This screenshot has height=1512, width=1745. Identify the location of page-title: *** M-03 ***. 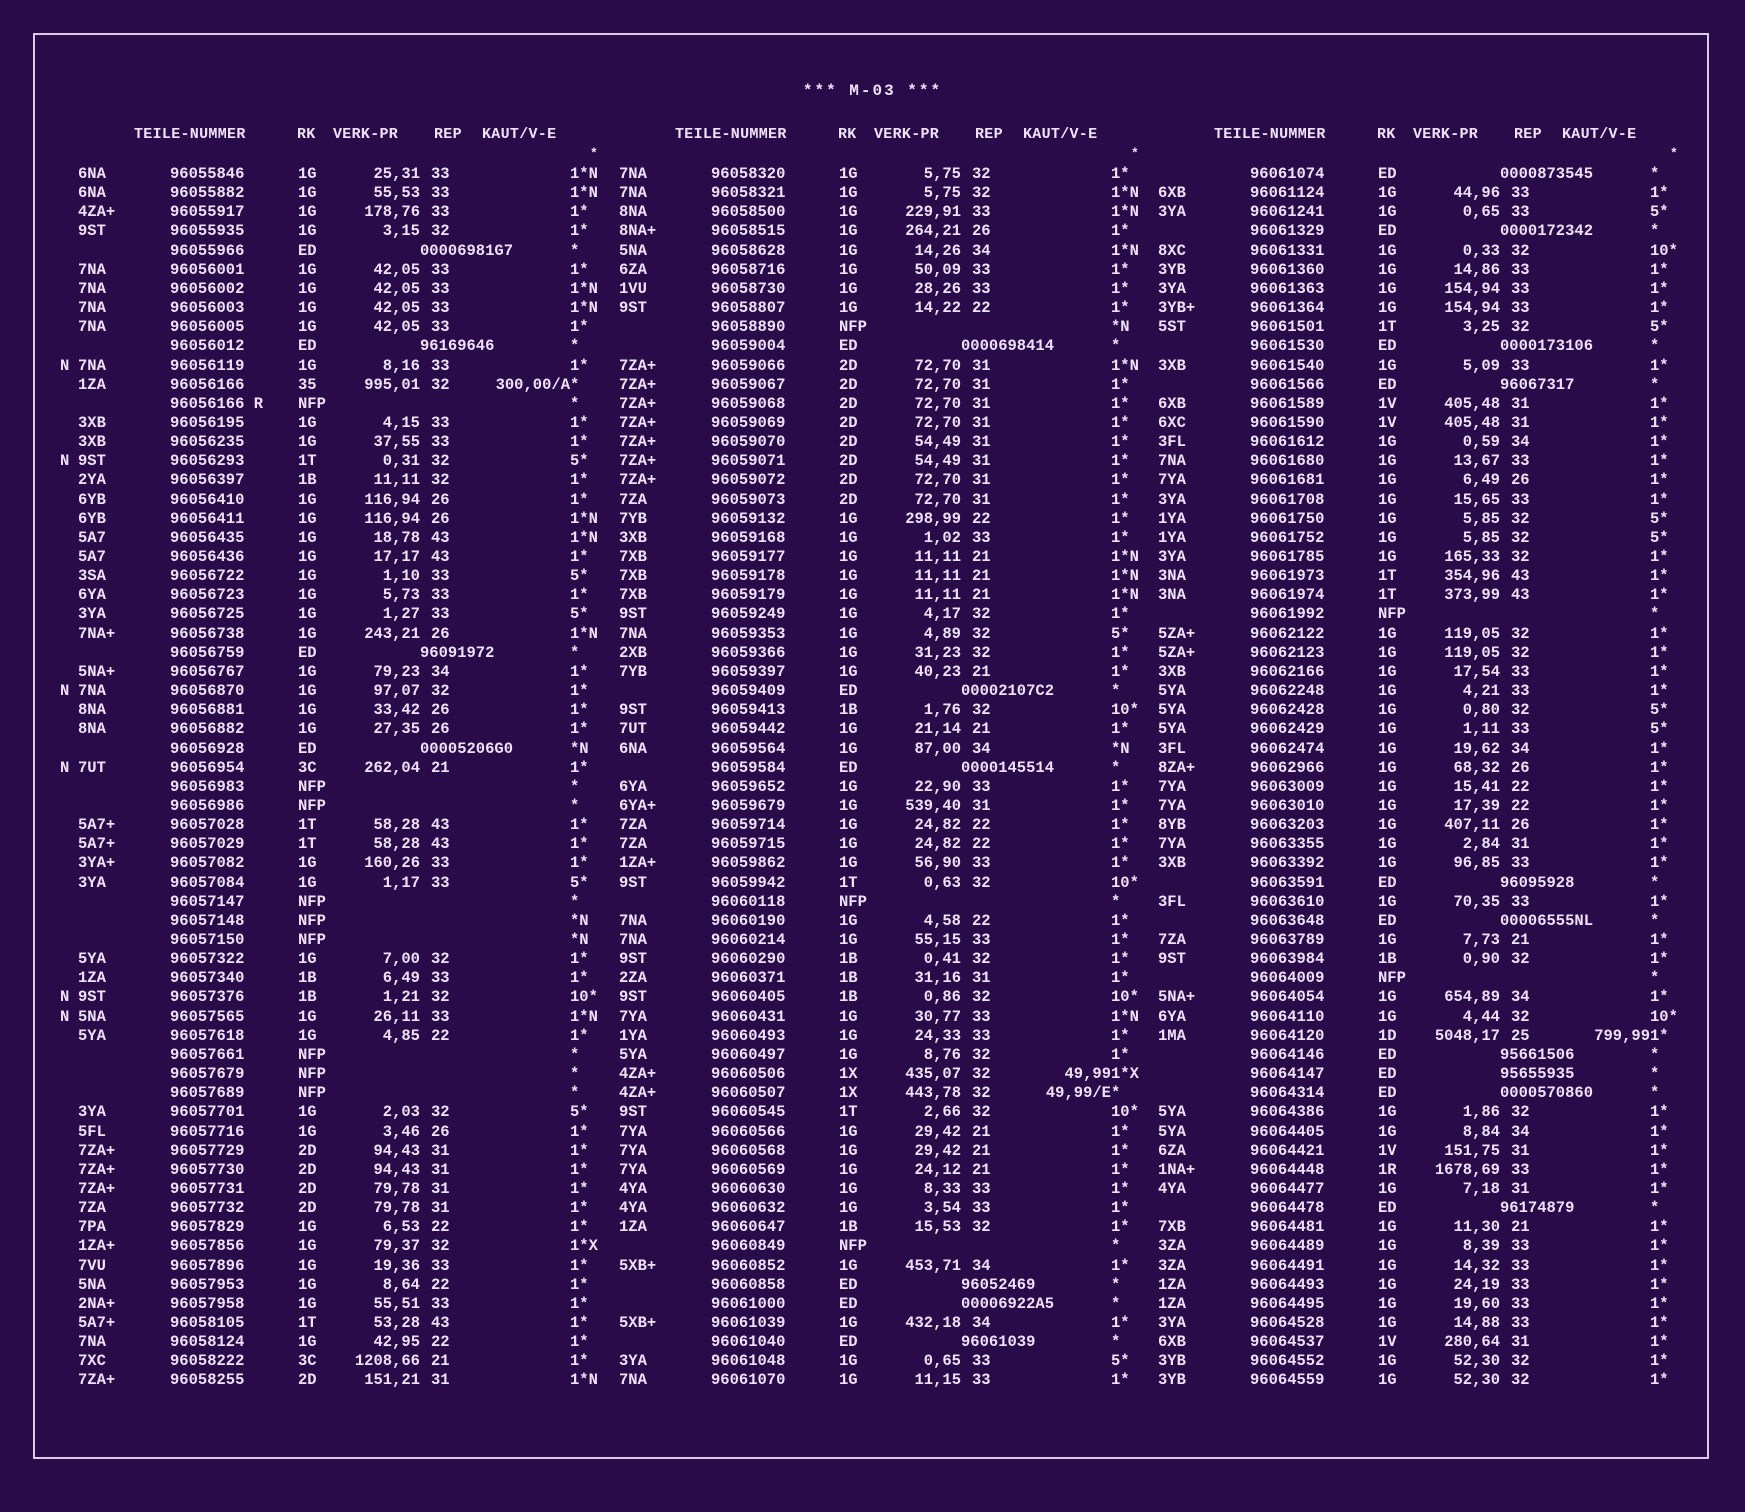
(872, 91).